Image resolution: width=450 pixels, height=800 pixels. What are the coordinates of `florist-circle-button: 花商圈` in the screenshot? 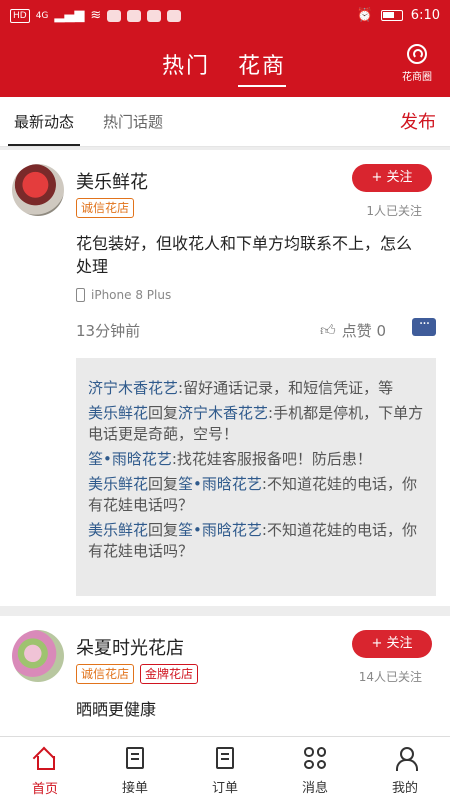 It's located at (417, 63).